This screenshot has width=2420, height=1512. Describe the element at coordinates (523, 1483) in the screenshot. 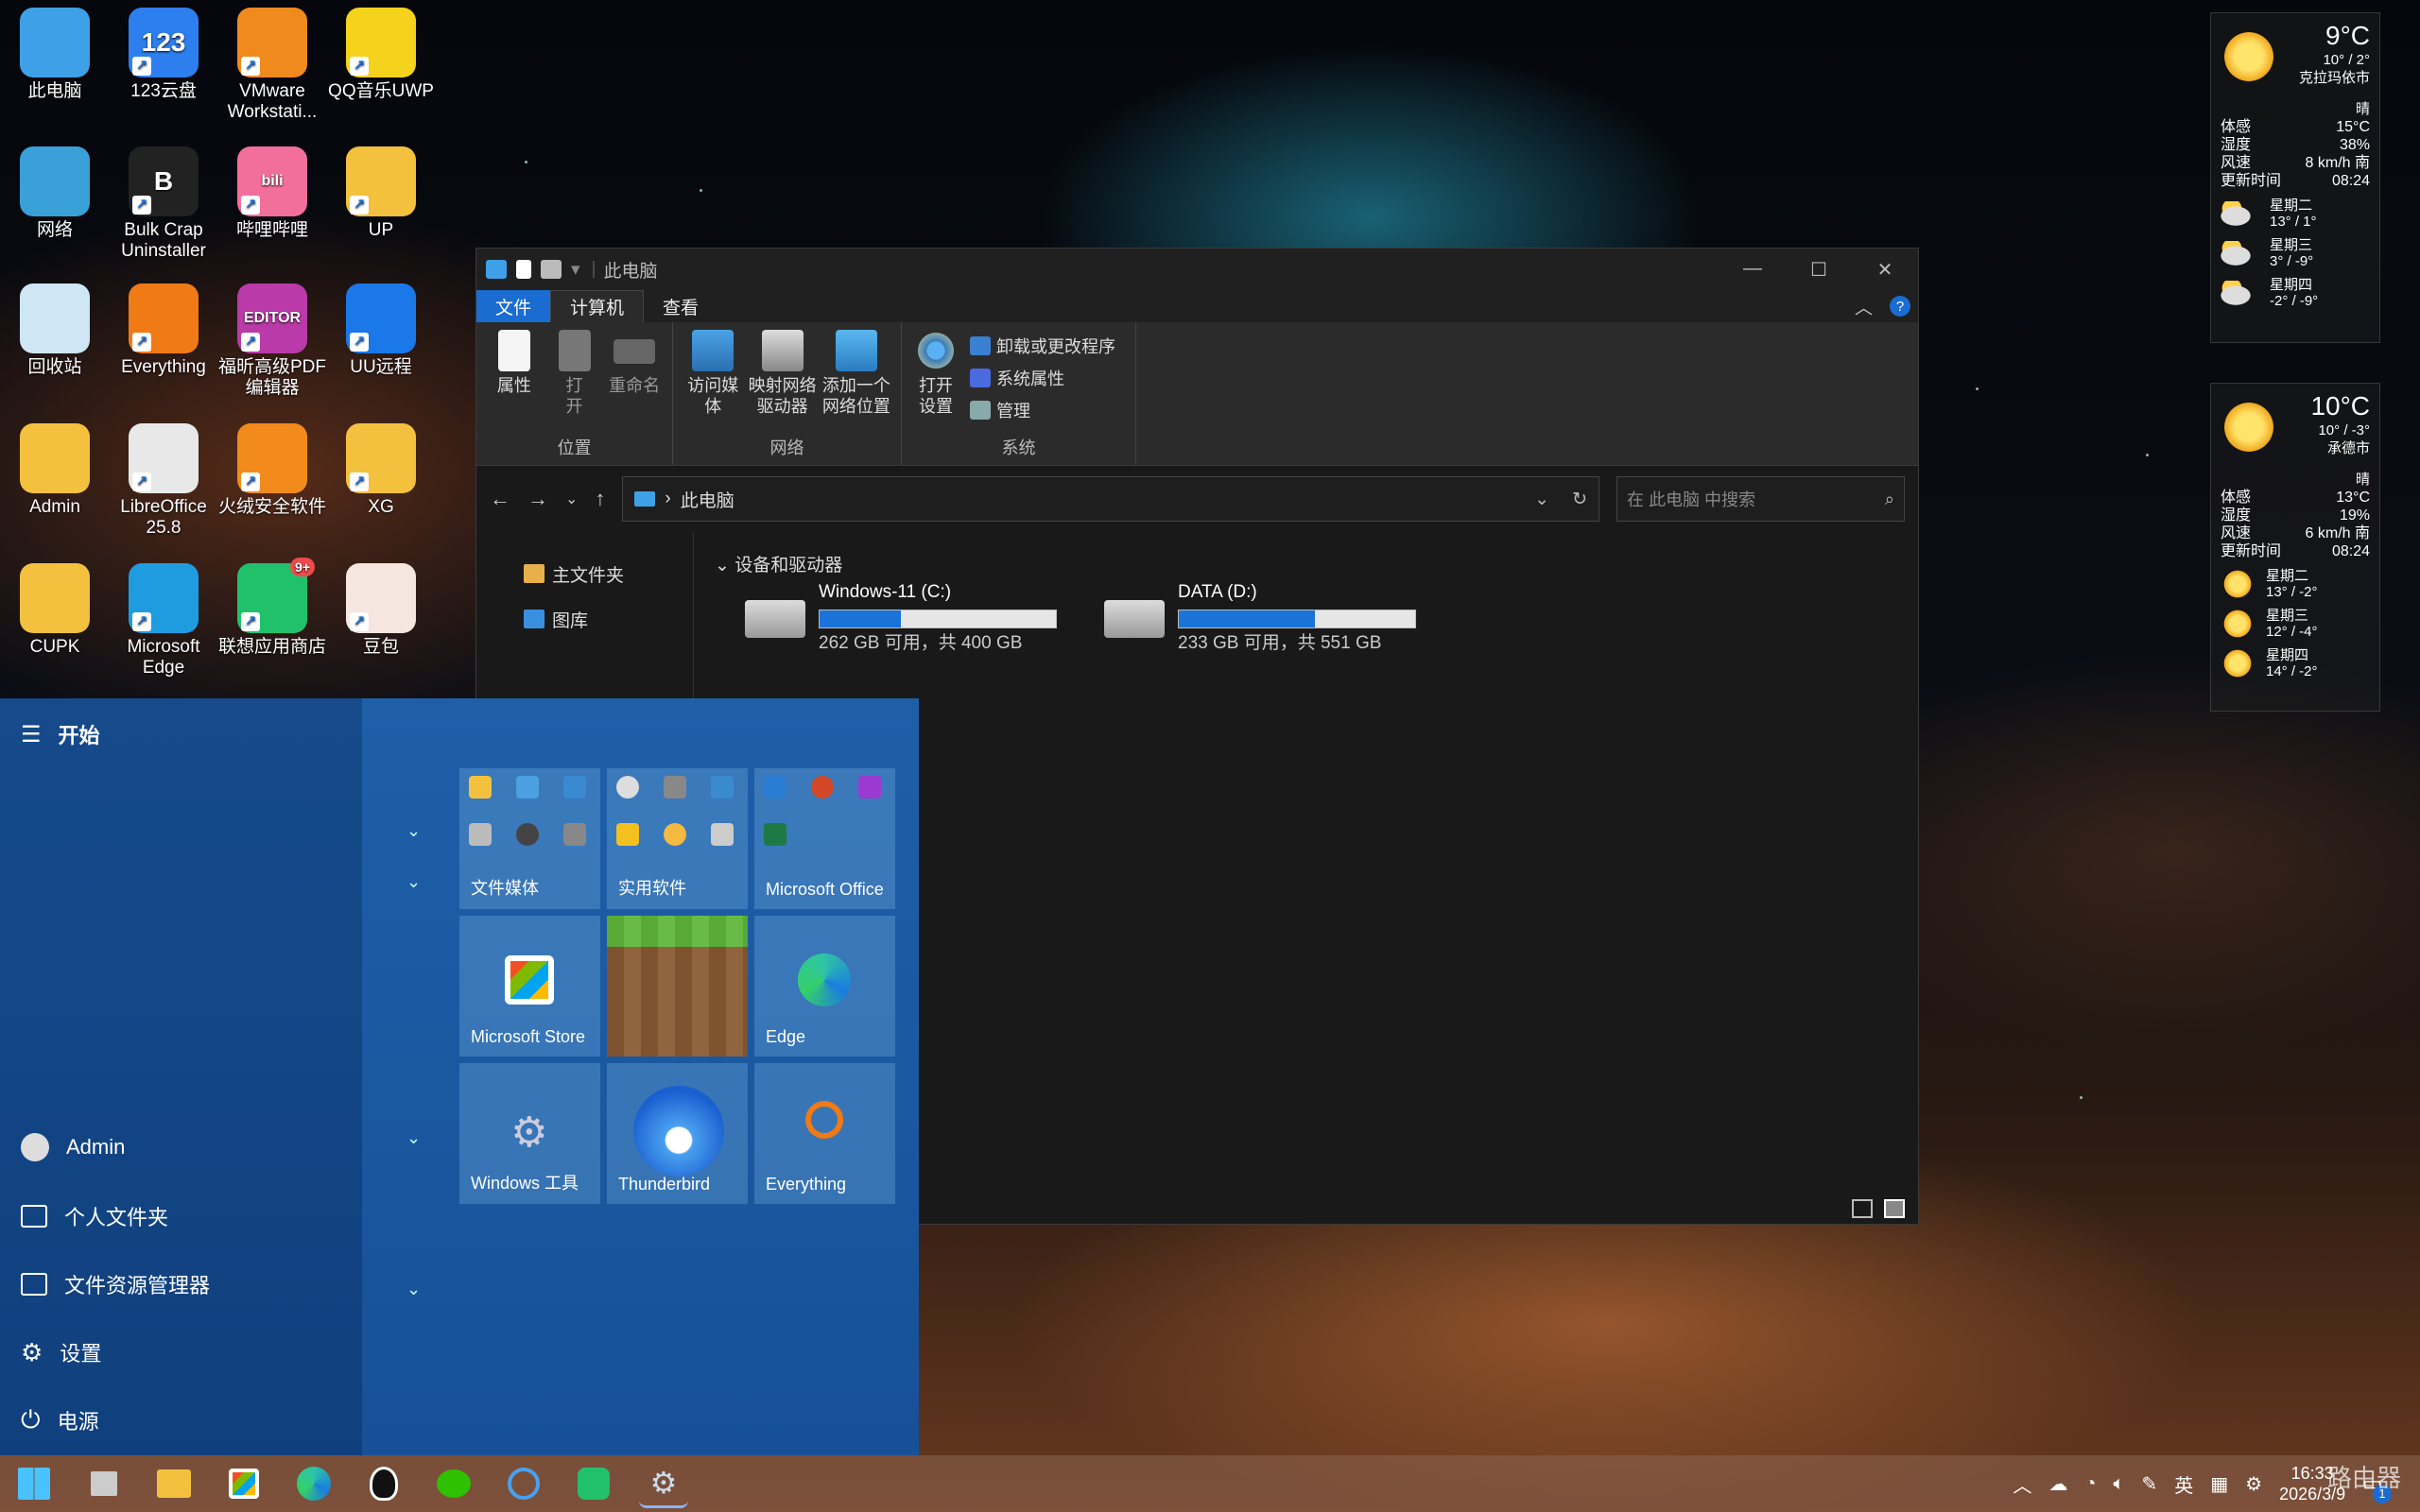

I see `taskbar-uu-remote` at that location.